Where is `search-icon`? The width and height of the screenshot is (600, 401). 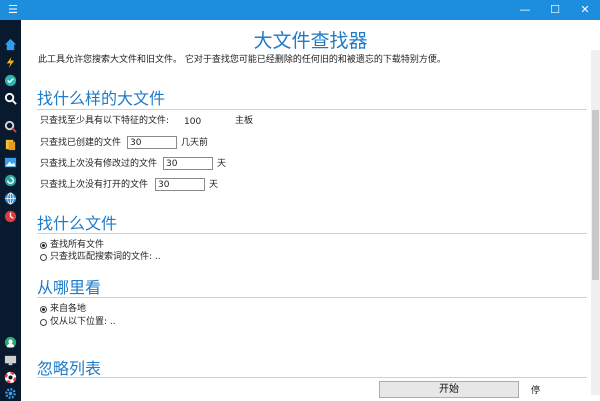 search-icon is located at coordinates (10, 98).